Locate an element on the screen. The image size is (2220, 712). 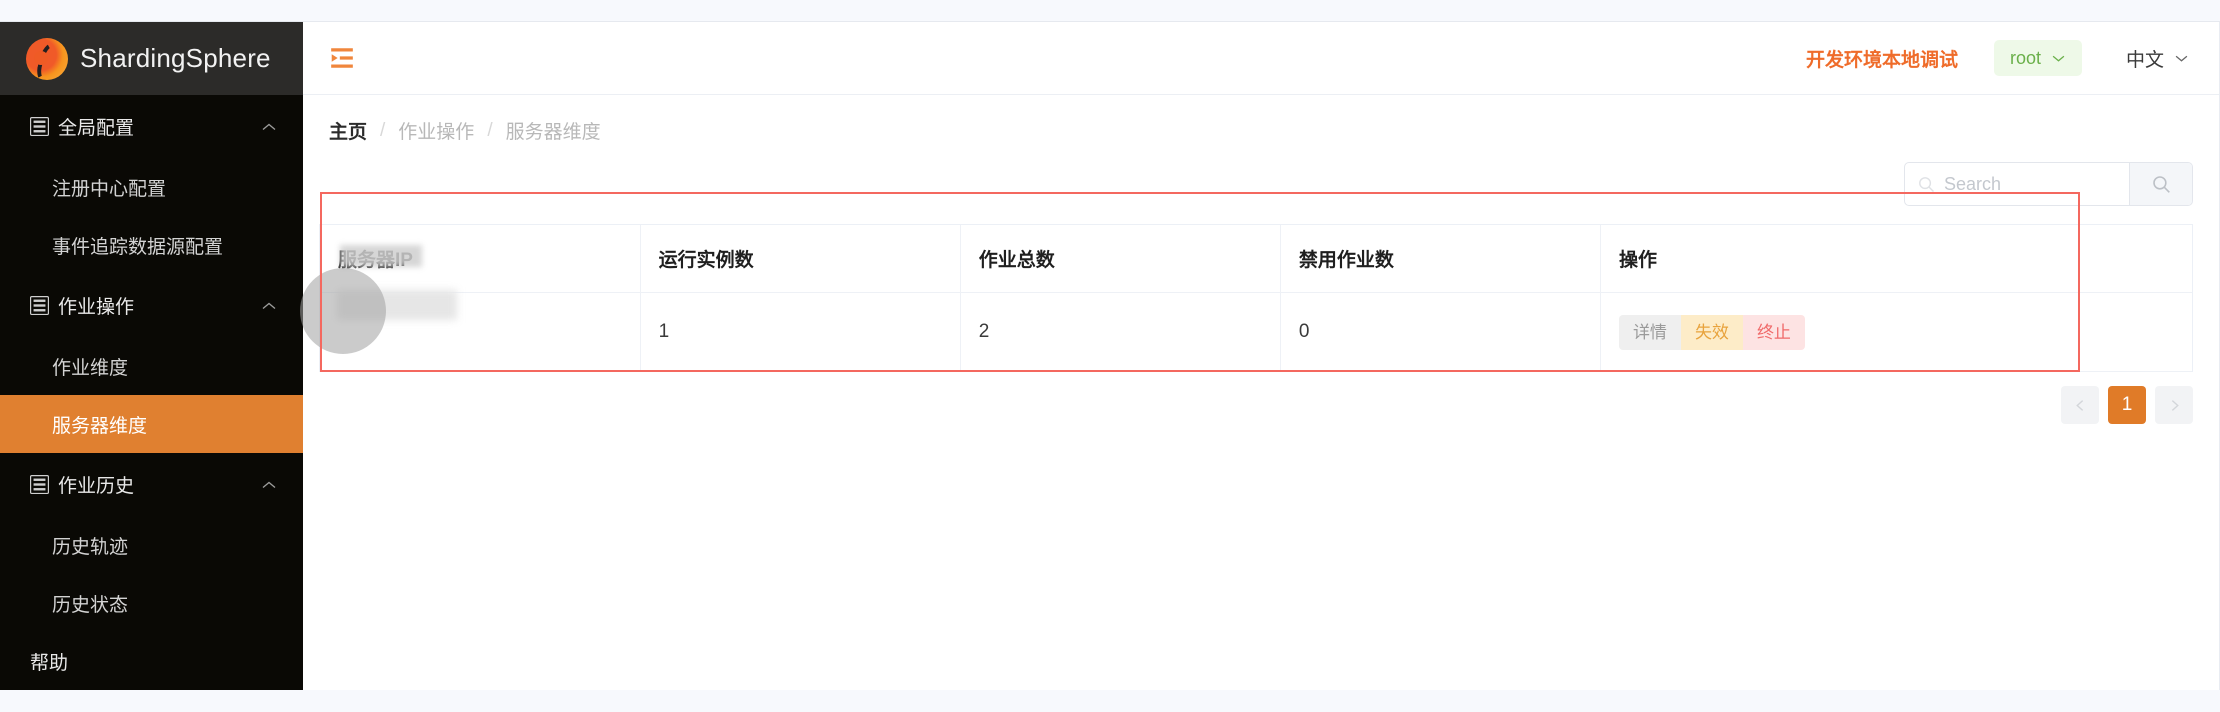
sidebar-item-label: 帮助 is located at coordinates (49, 663).